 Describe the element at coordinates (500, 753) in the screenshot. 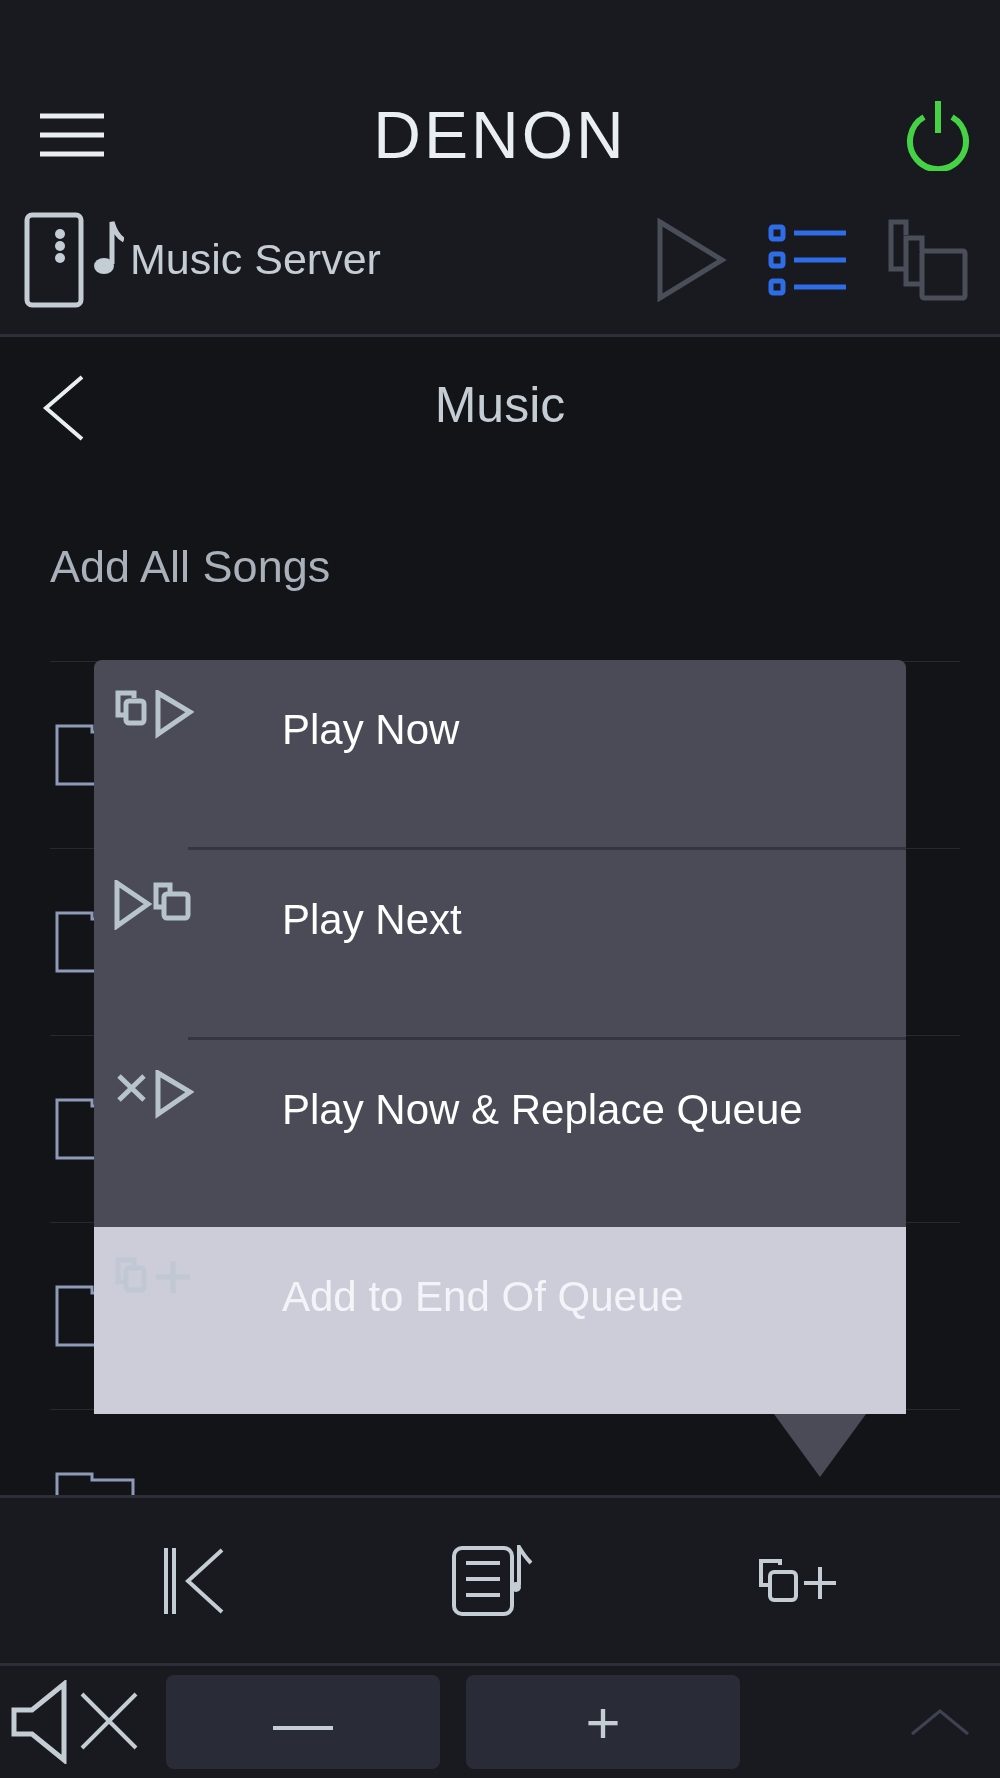

I see `menu-item: Play Now` at that location.